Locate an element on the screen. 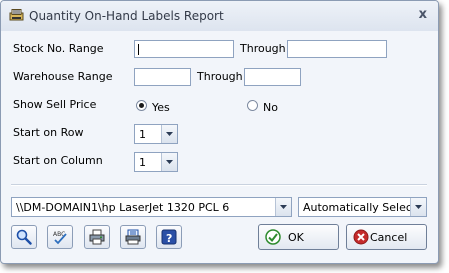 Image resolution: width=449 pixels, height=273 pixels. spell-check-button: ABC is located at coordinates (60, 237).